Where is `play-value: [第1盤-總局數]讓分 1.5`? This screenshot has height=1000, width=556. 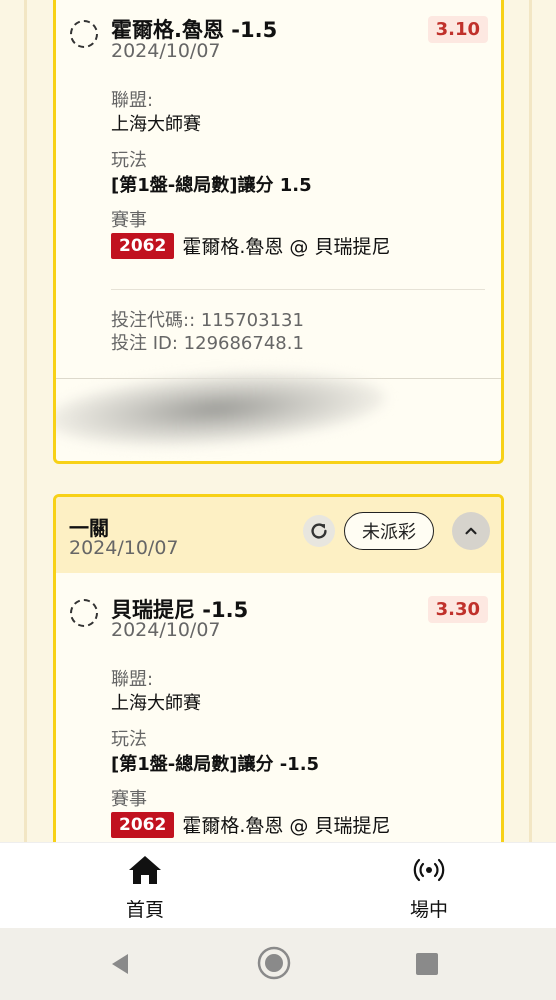
play-value: [第1盤-總局數]讓分 1.5 is located at coordinates (211, 185).